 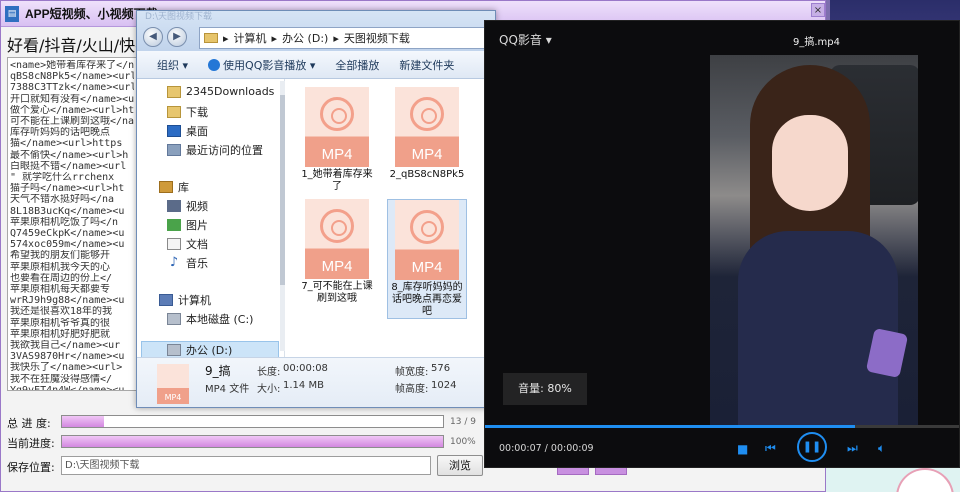 What do you see at coordinates (197, 225) in the screenshot?
I see `nav-label: 图片` at bounding box center [197, 225].